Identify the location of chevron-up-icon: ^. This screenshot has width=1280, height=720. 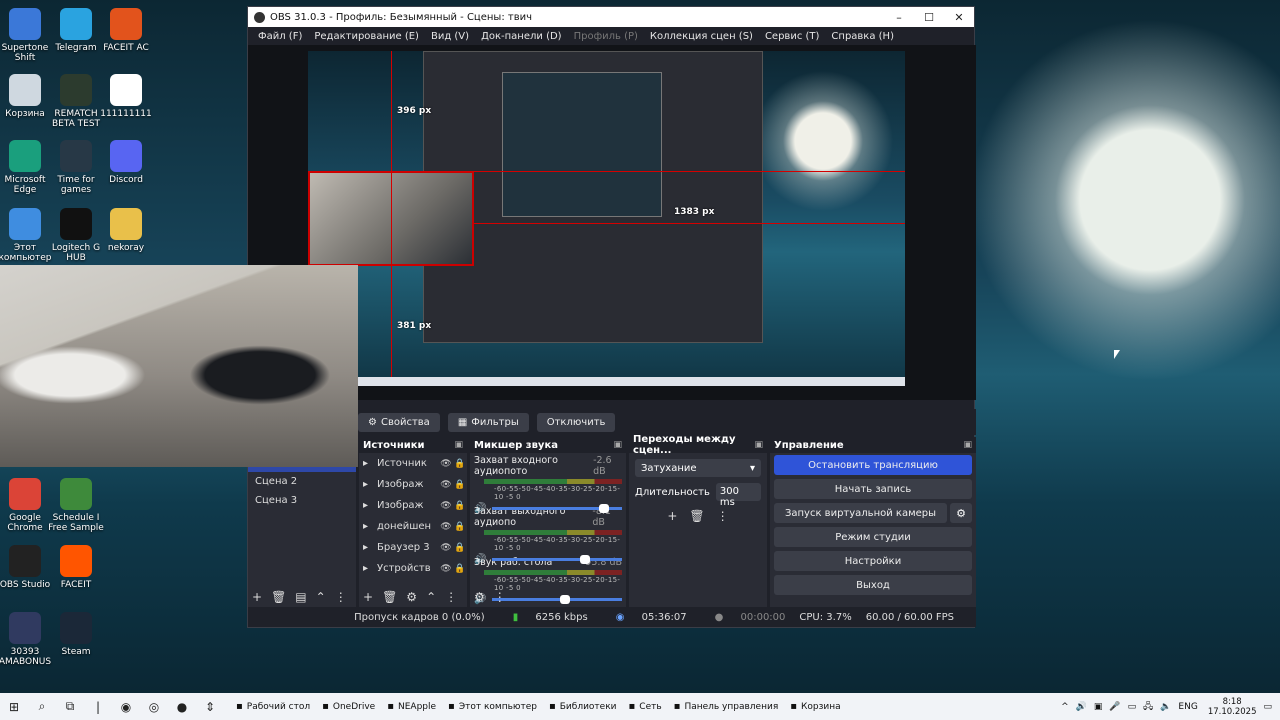
(1065, 707).